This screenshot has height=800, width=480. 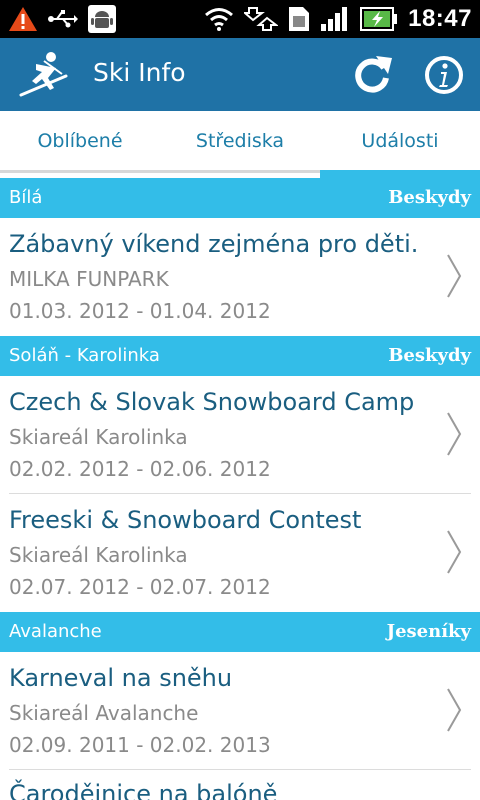 What do you see at coordinates (379, 19) in the screenshot?
I see `battery-charging-icon` at bounding box center [379, 19].